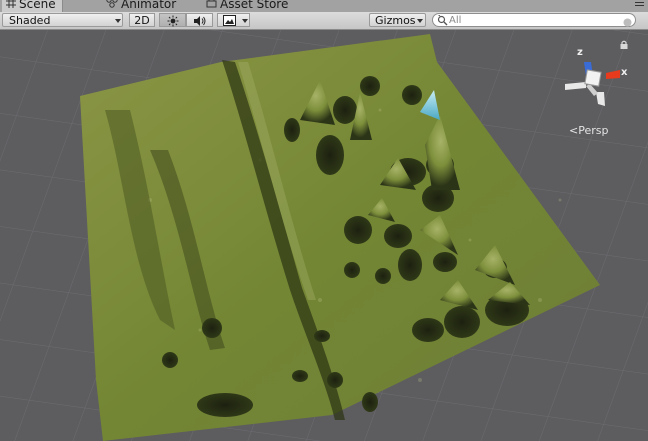 The image size is (648, 441). I want to click on projection-label: Persp, so click(593, 130).